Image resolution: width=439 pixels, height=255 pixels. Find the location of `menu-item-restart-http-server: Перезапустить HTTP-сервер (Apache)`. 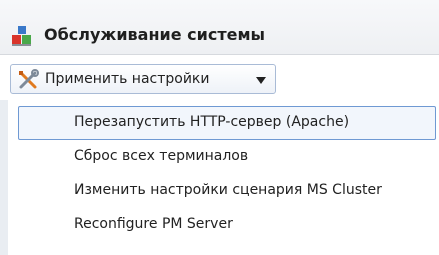

menu-item-restart-http-server: Перезапустить HTTP-сервер (Apache) is located at coordinates (227, 123).